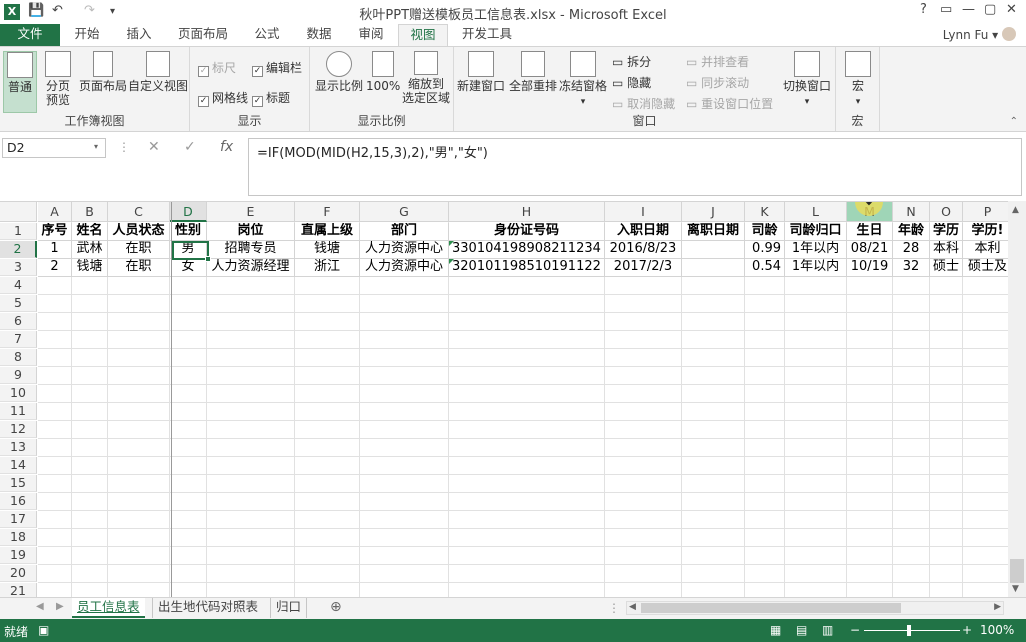  What do you see at coordinates (870, 250) in the screenshot?
I see `cell-birthday: 08/21` at bounding box center [870, 250].